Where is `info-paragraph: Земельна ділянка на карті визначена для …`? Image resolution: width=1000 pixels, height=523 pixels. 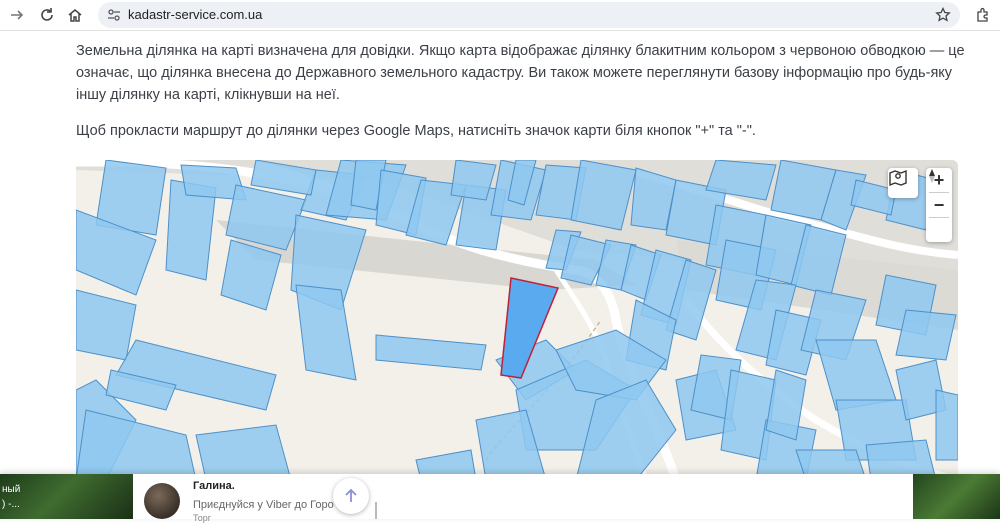 info-paragraph: Земельна ділянка на карті визначена для … is located at coordinates (520, 73).